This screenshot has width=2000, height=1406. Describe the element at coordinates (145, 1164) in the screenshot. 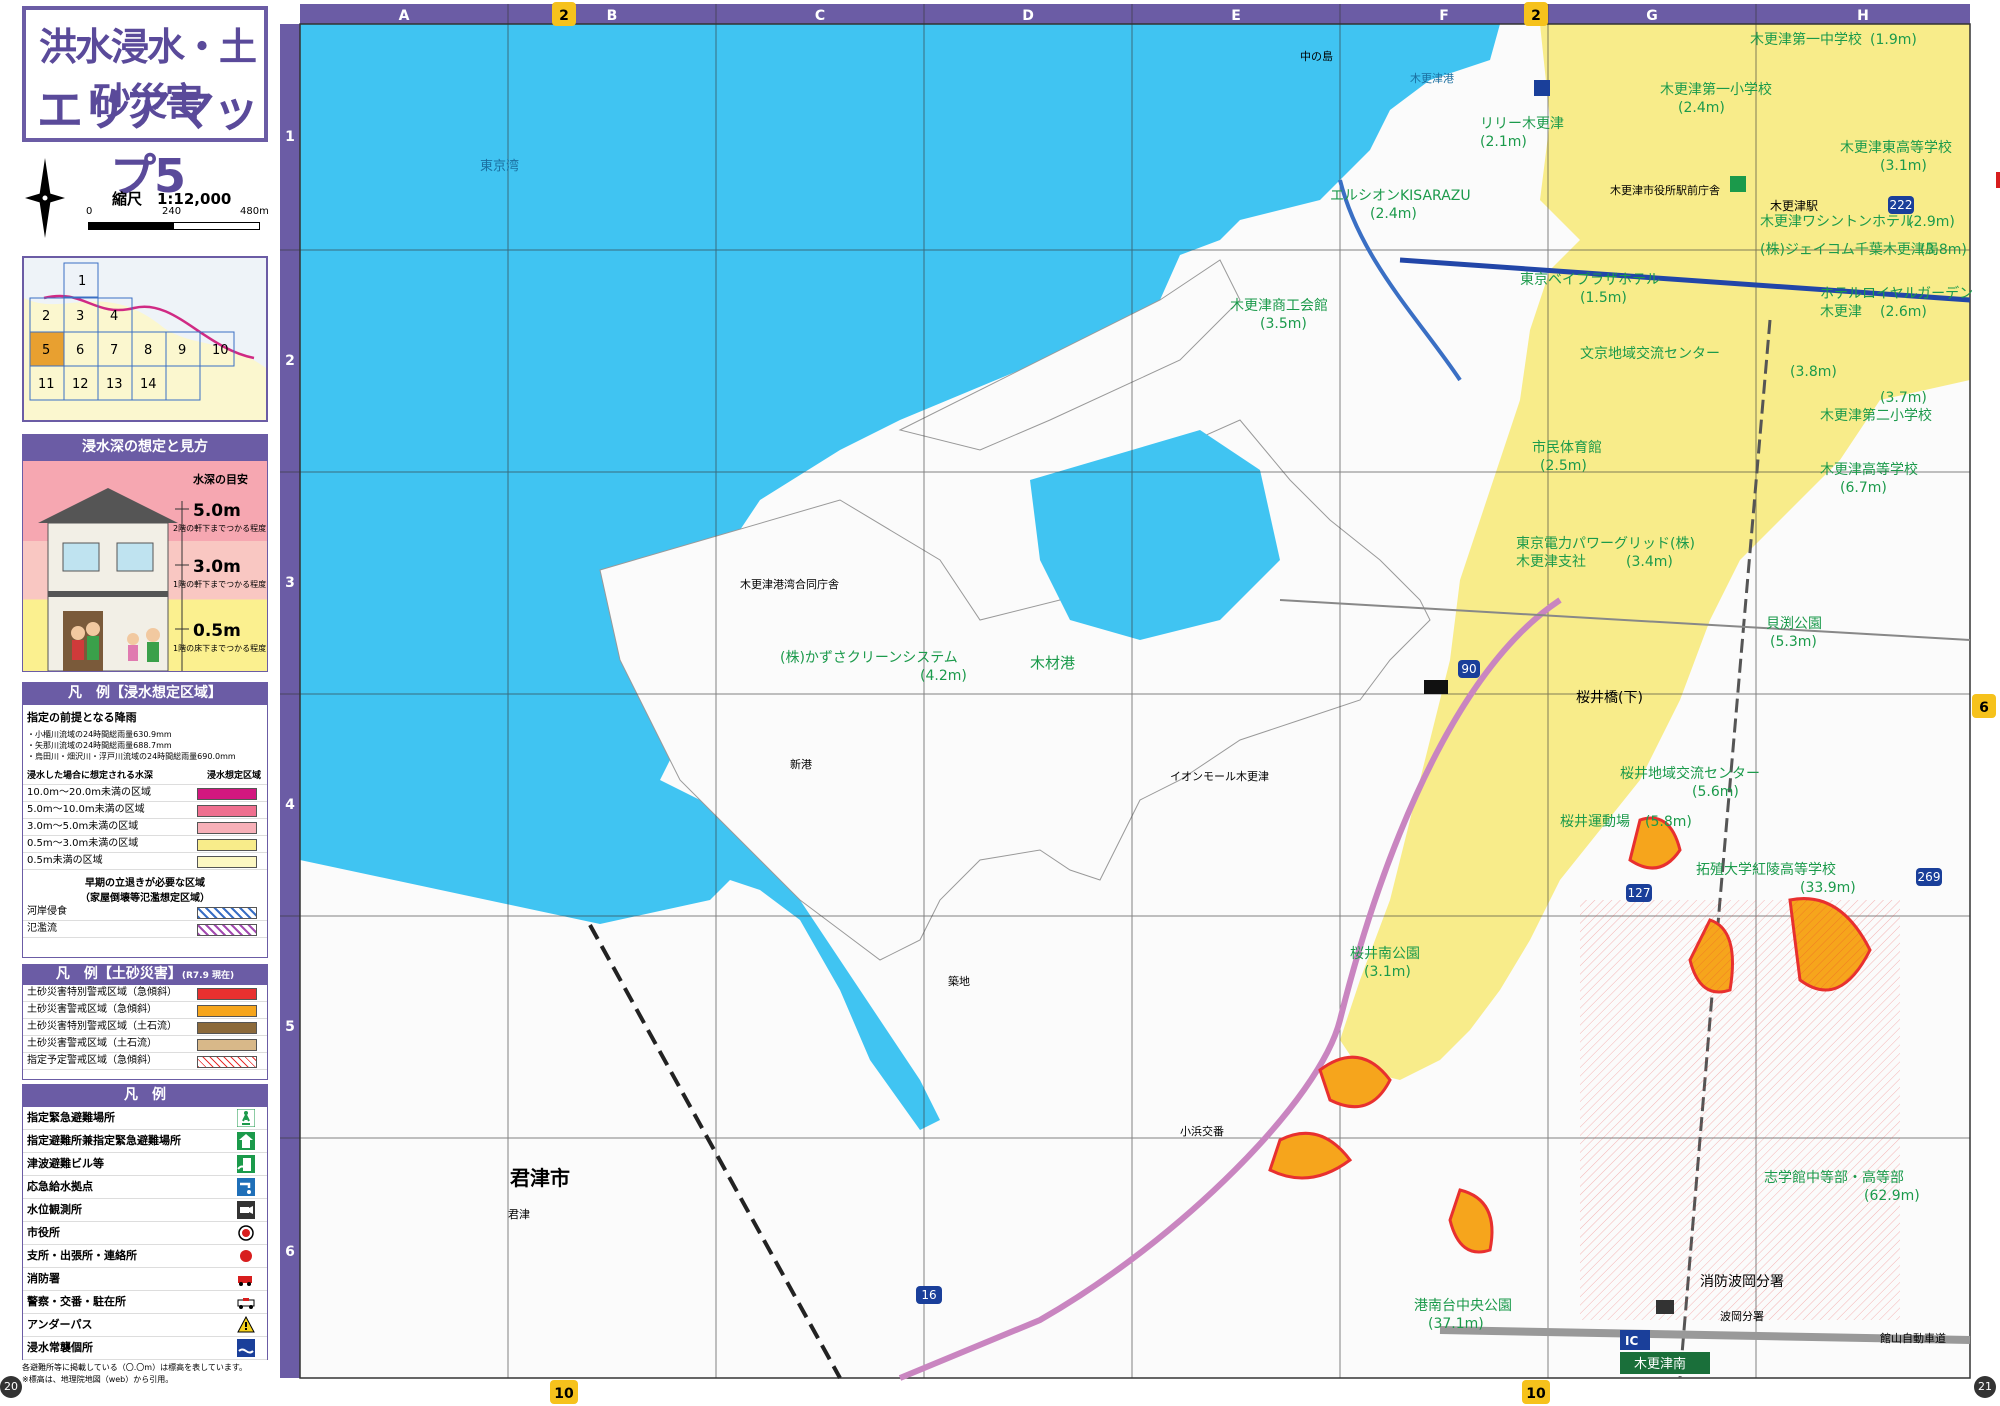

I see `symbol-row-tsunami: 津波避難ビル等` at that location.